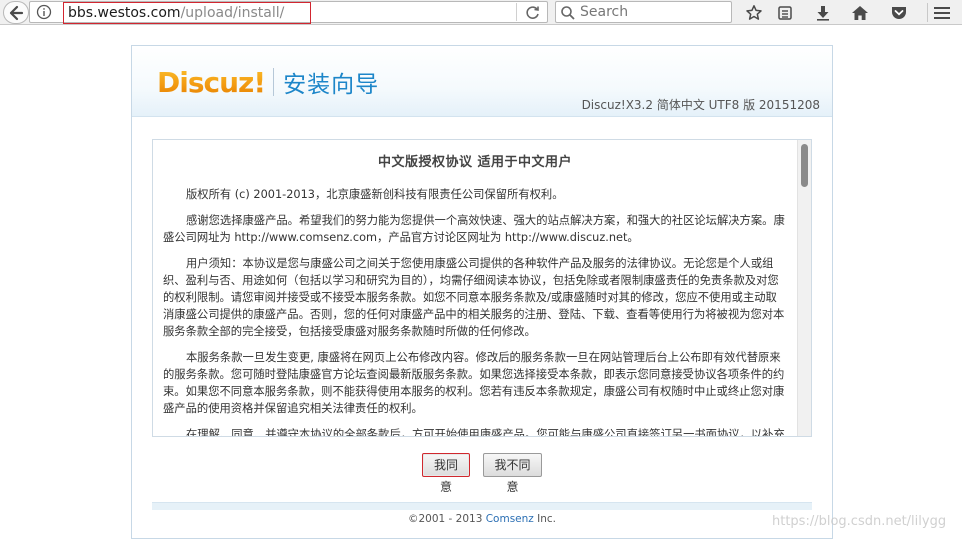 This screenshot has height=541, width=962. I want to click on comsenz-link: Comsenz, so click(510, 519).